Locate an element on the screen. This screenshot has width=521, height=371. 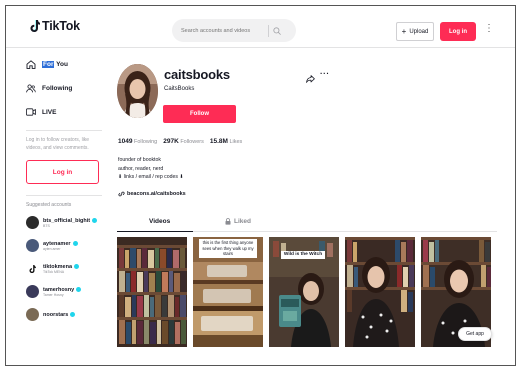
lock-icon is located at coordinates (228, 221).